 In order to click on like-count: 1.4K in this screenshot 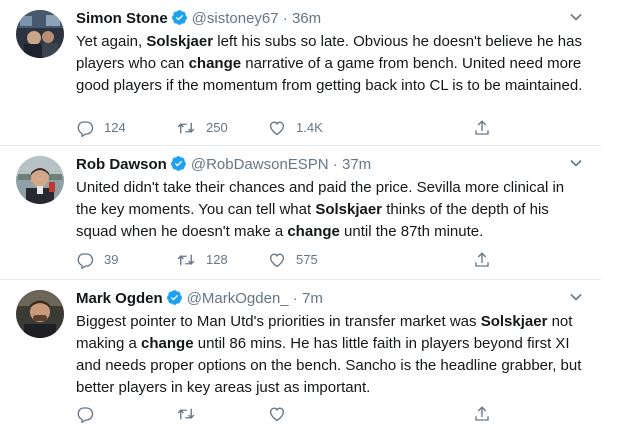, I will do `click(309, 127)`.